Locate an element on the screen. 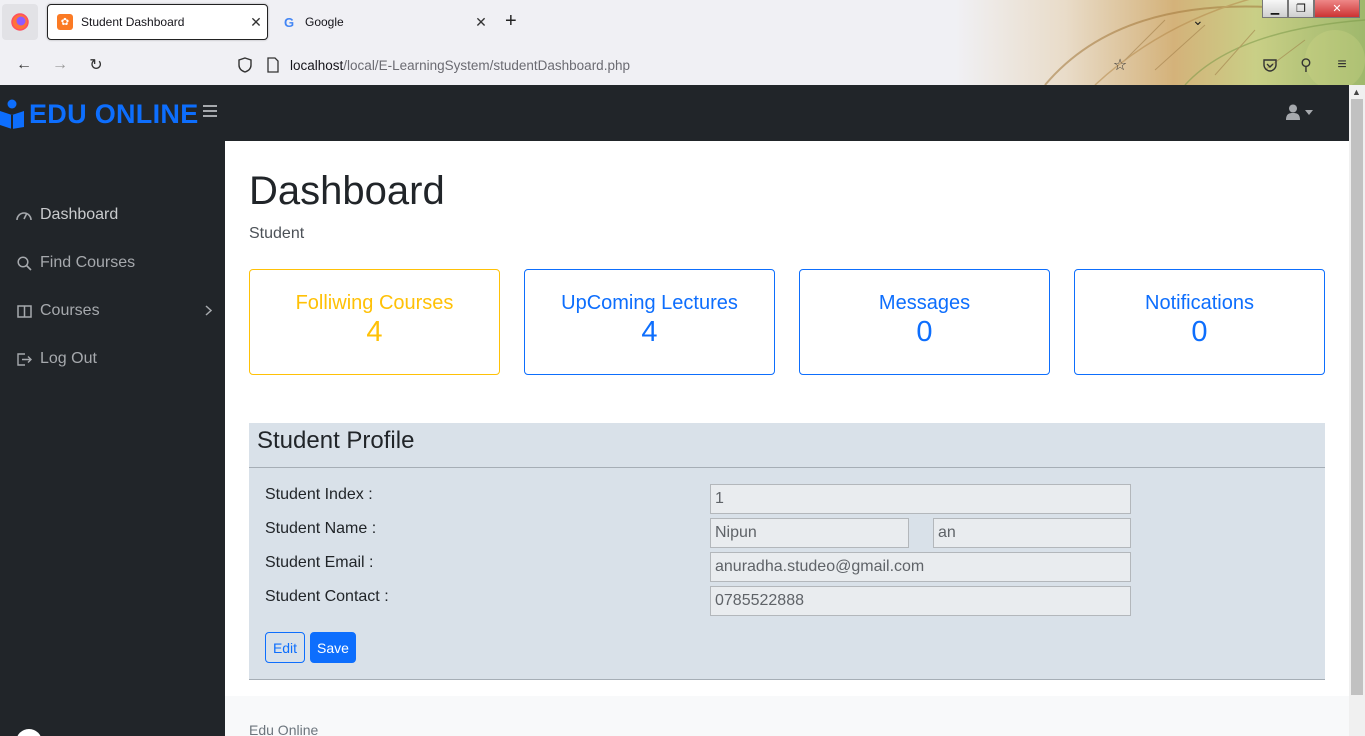 The height and width of the screenshot is (736, 1365). stat-label: UpComing Lectures is located at coordinates (649, 303).